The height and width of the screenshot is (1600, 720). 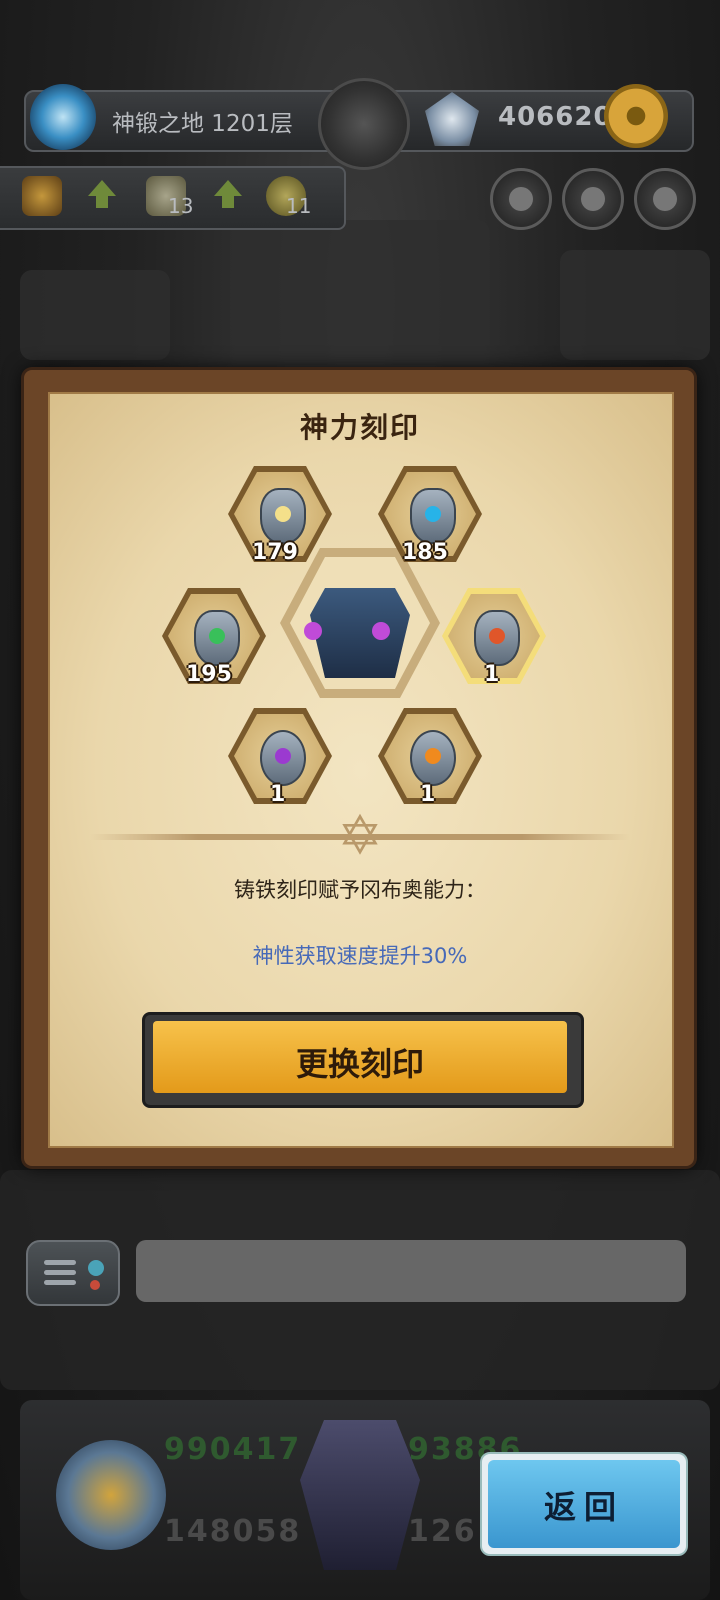 What do you see at coordinates (209, 674) in the screenshot?
I see `slot-count-leaf: 195` at bounding box center [209, 674].